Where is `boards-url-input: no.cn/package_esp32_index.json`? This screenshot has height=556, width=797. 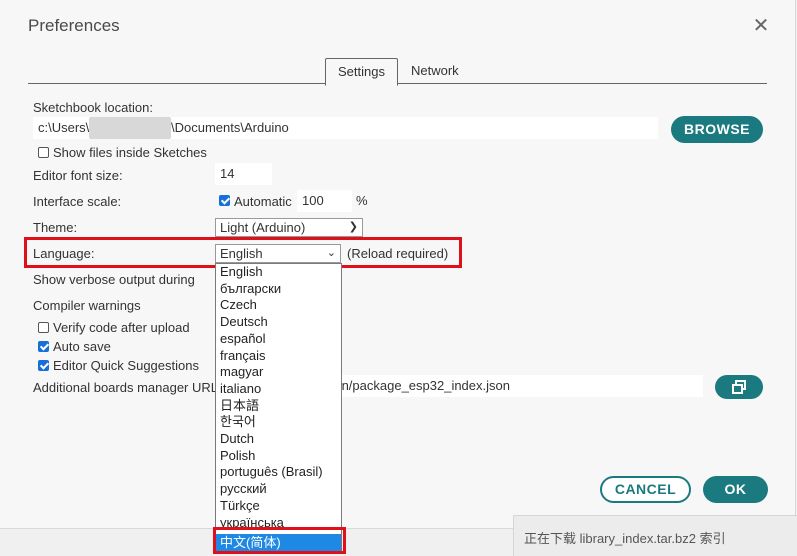 boards-url-input: no.cn/package_esp32_index.json is located at coordinates (507, 386).